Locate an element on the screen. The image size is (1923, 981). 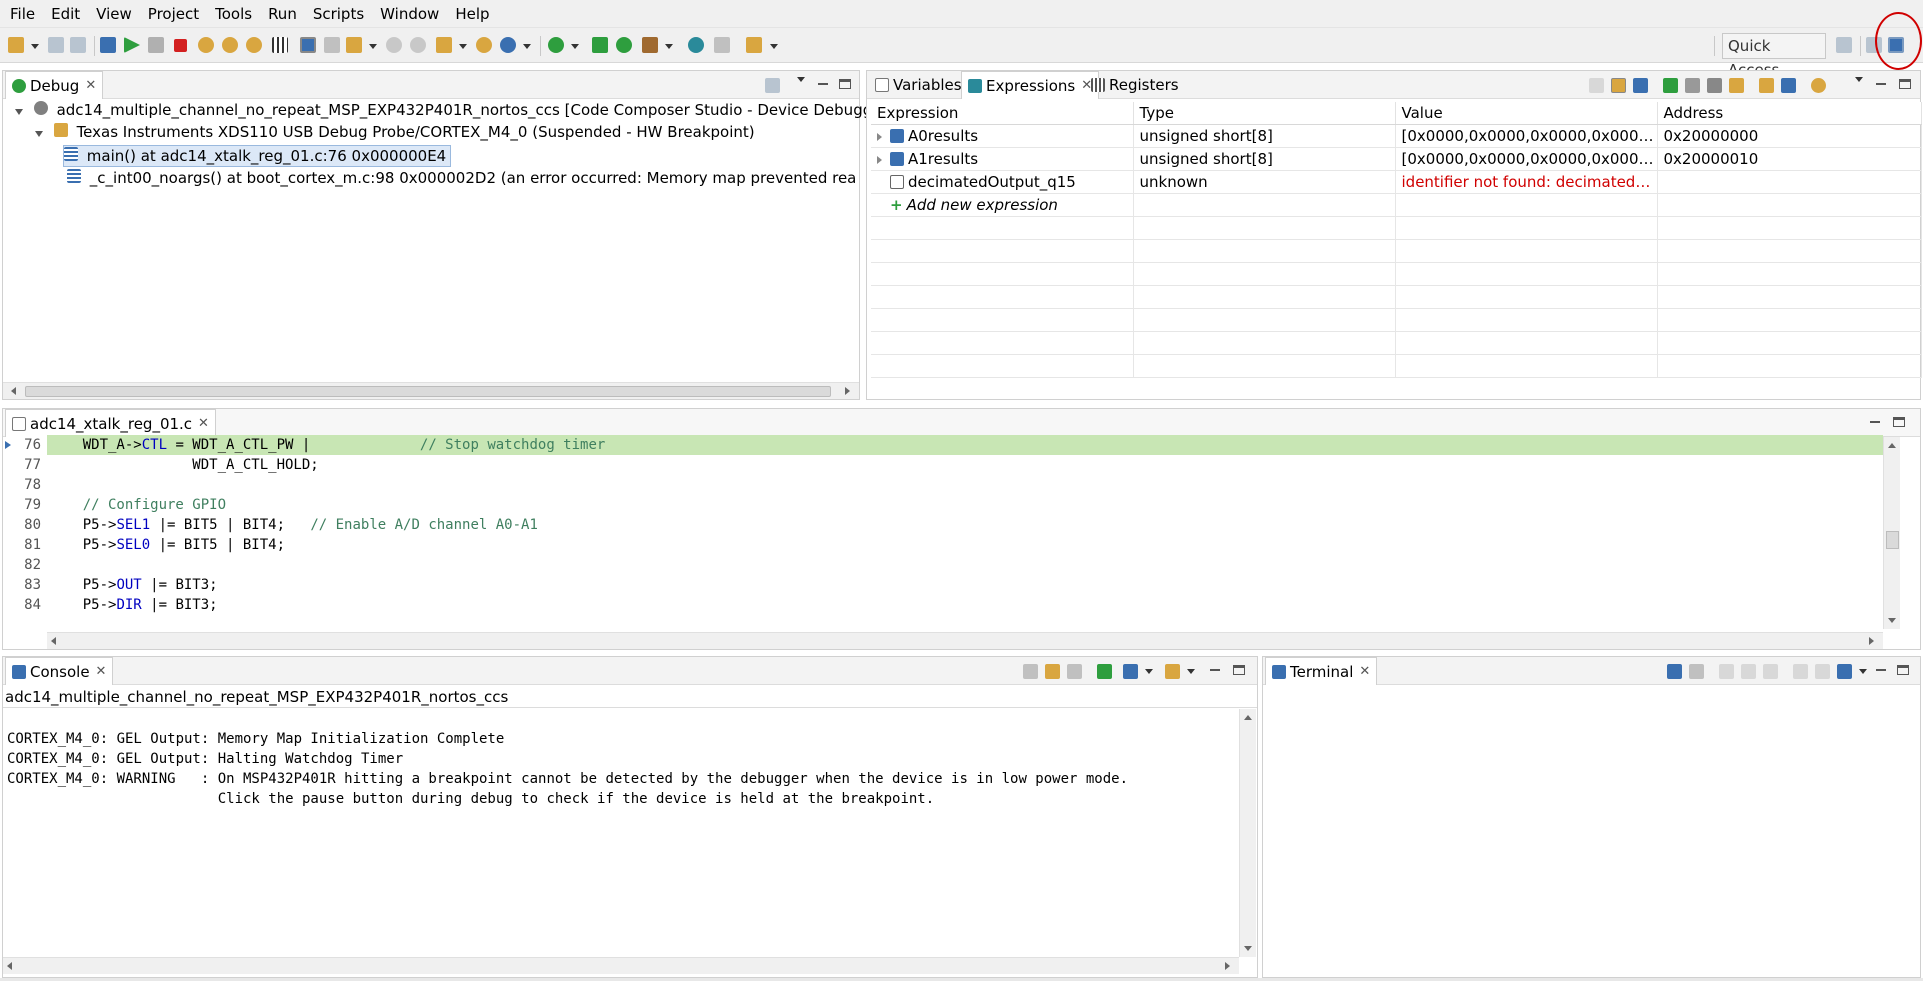
refresh-icon is located at coordinates (1736, 85).